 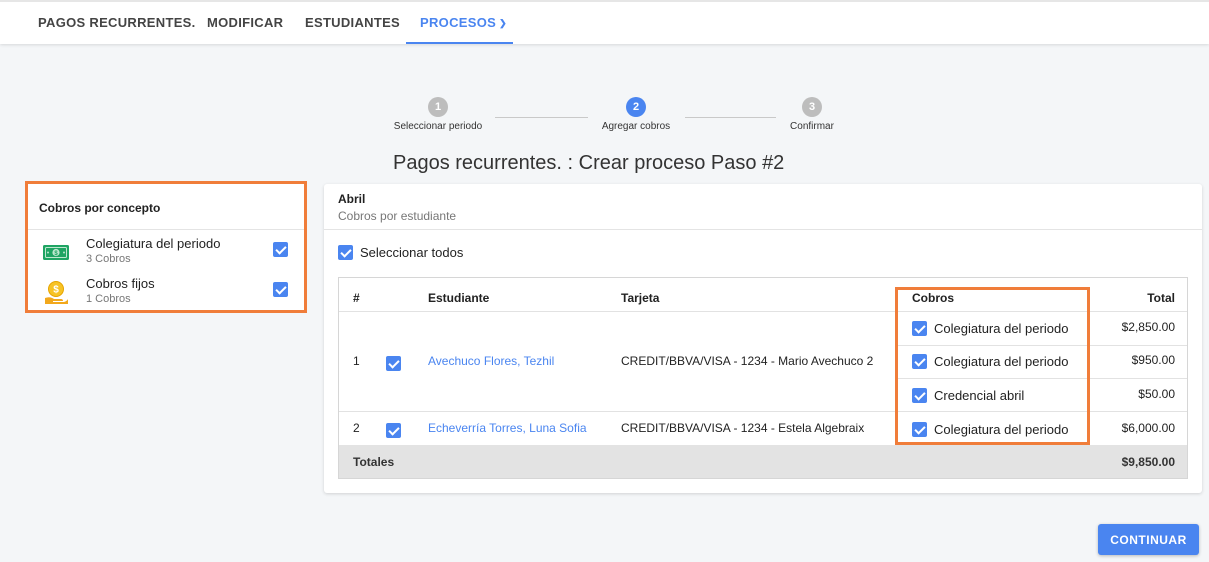 What do you see at coordinates (640, 298) in the screenshot?
I see `col-header-card: Tarjeta` at bounding box center [640, 298].